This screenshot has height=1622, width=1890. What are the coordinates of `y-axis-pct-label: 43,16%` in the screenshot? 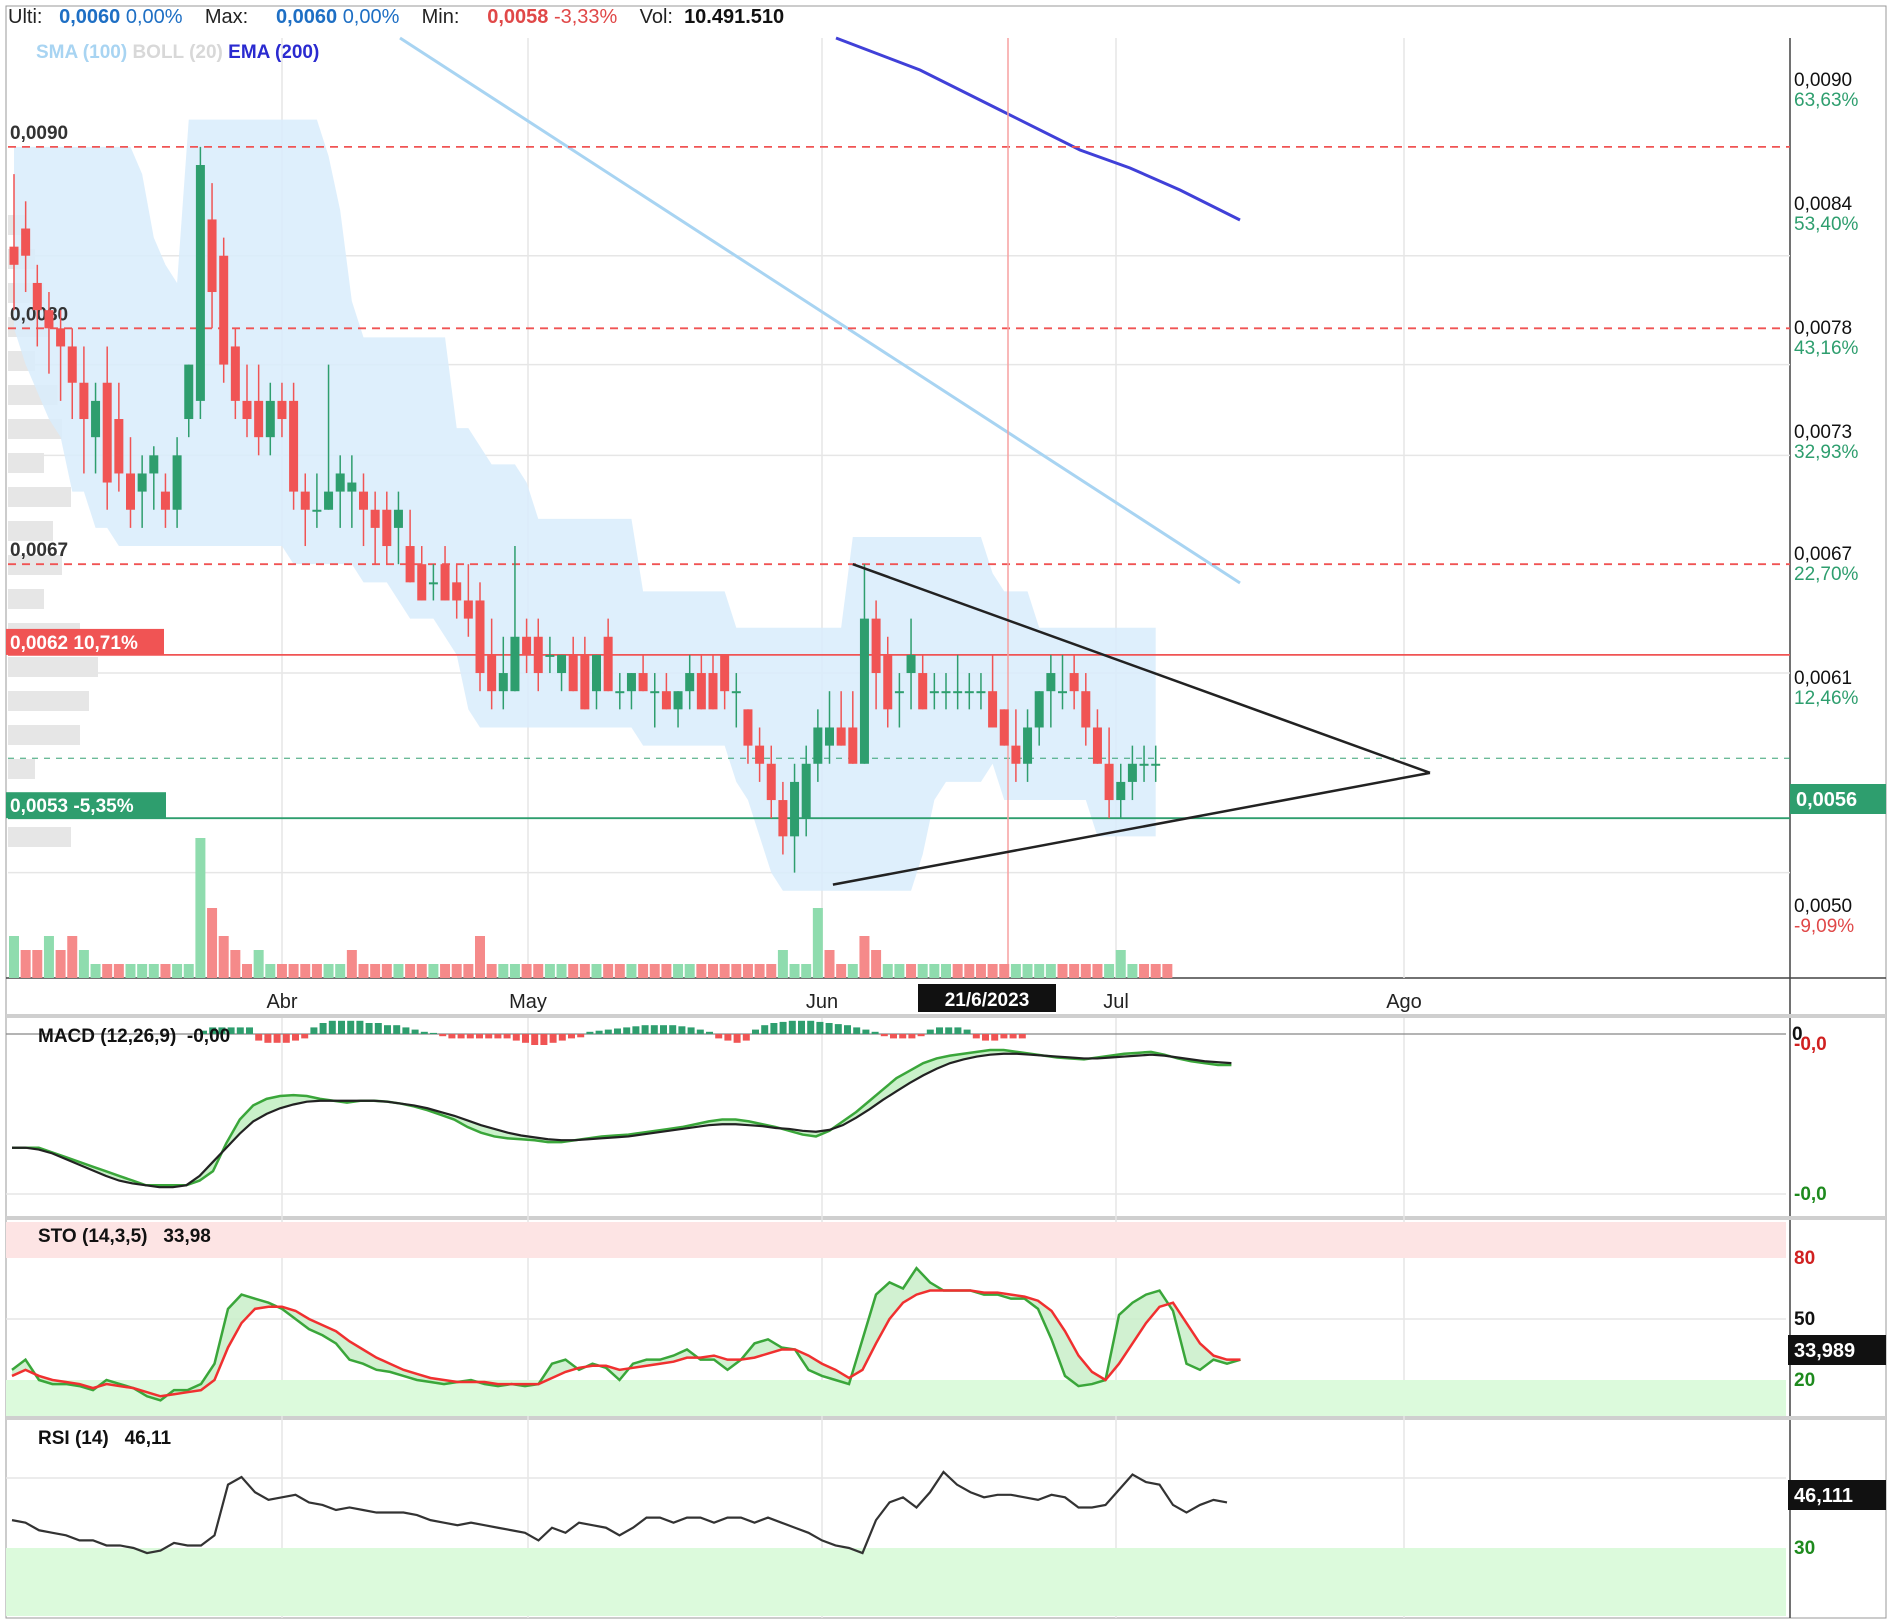 It's located at (1826, 348).